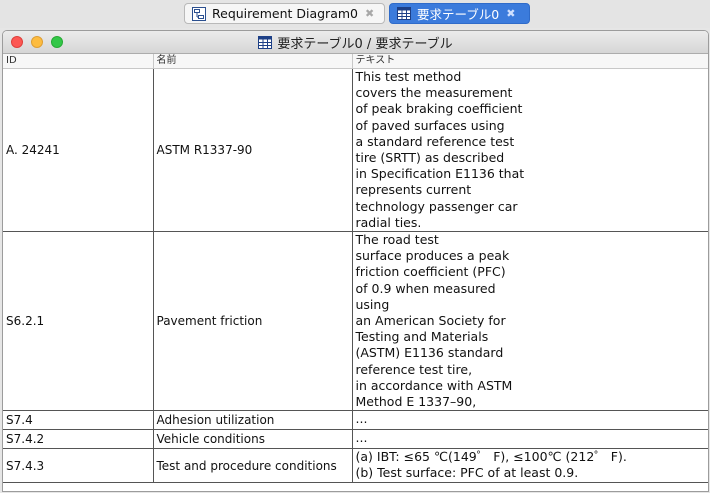  Describe the element at coordinates (253, 439) in the screenshot. I see `cell-name: Vehicle conditions` at that location.